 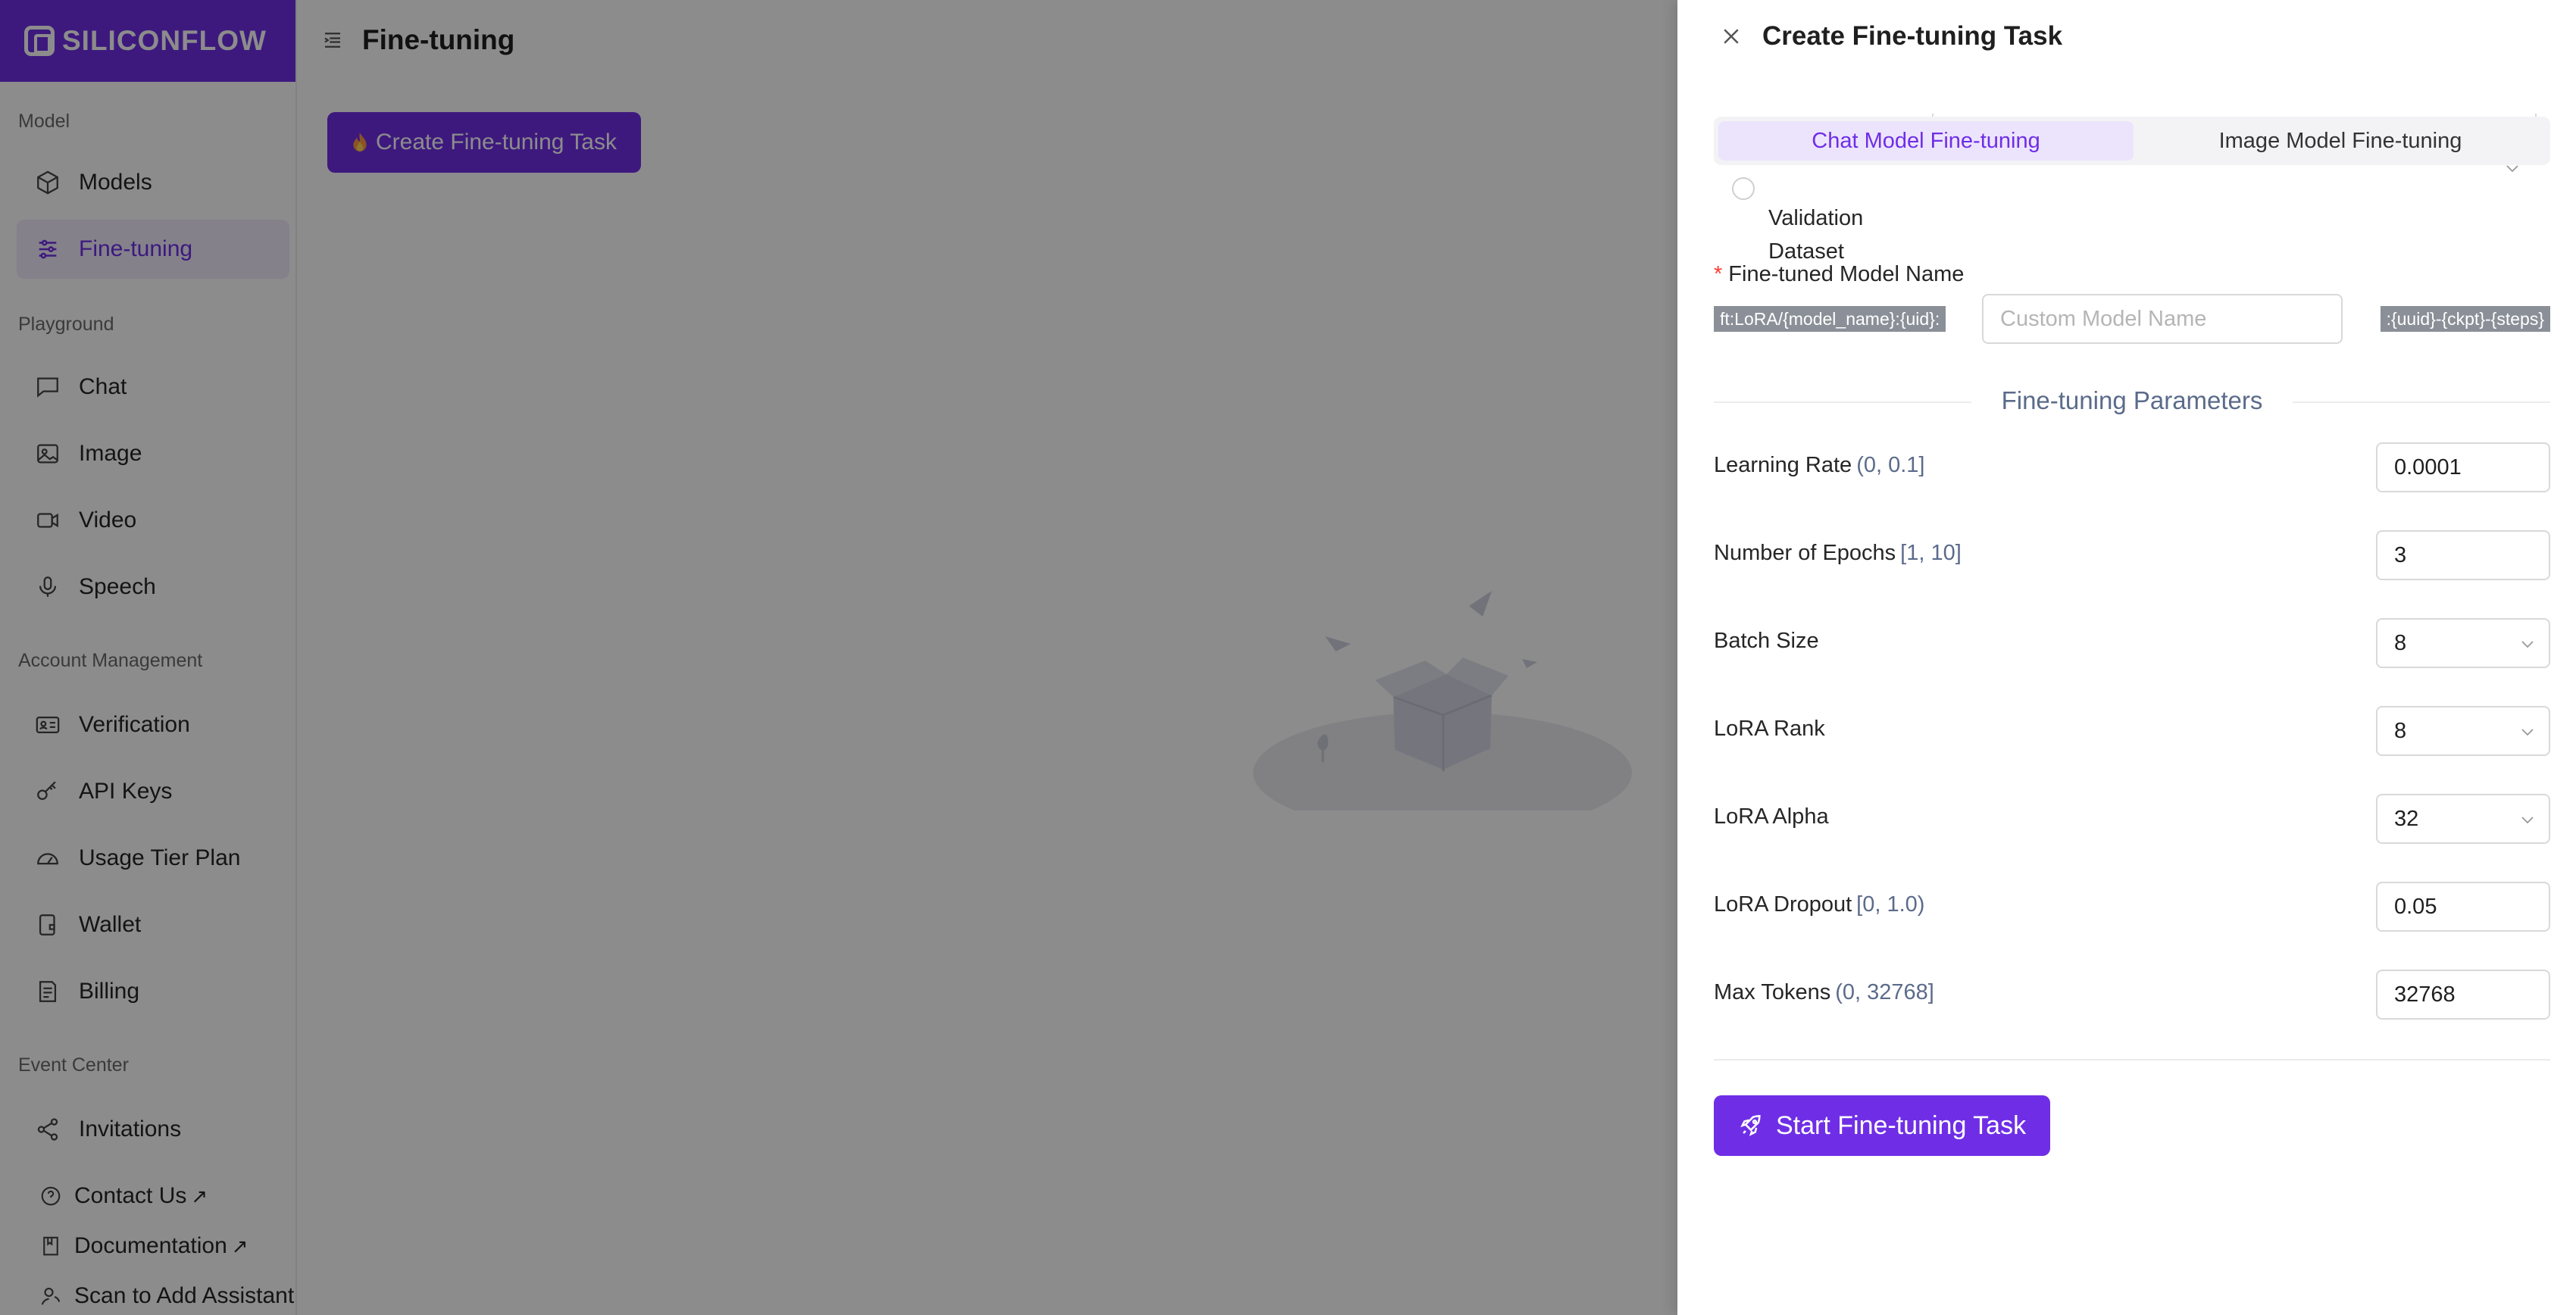 What do you see at coordinates (1901, 1125) in the screenshot?
I see `start-button-label: Start Fine-tuning Task` at bounding box center [1901, 1125].